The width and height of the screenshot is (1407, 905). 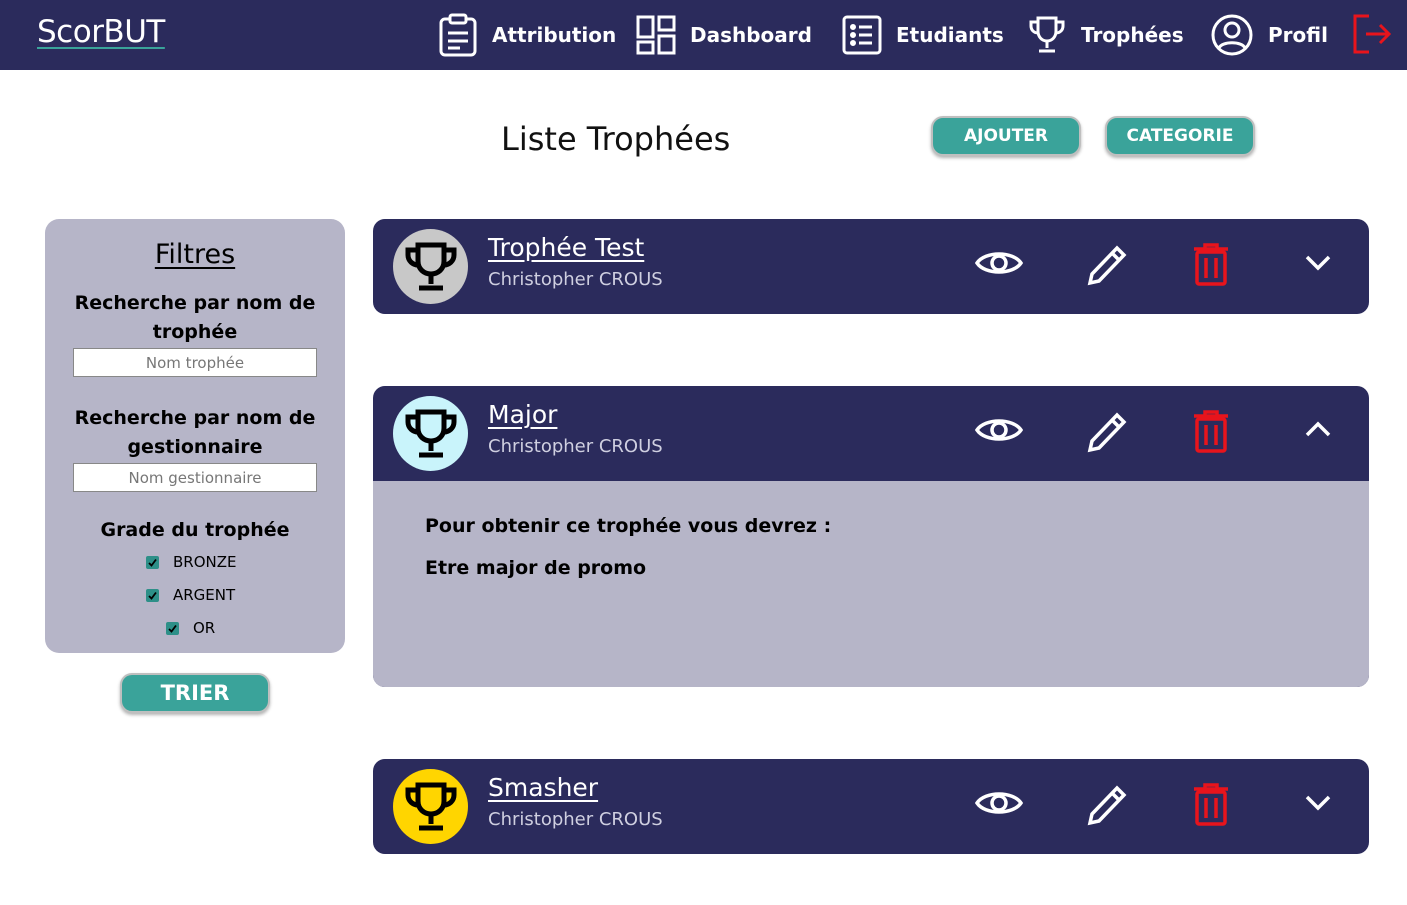 I want to click on grade-checkbox-bronze: BRONZE, so click(x=191, y=562).